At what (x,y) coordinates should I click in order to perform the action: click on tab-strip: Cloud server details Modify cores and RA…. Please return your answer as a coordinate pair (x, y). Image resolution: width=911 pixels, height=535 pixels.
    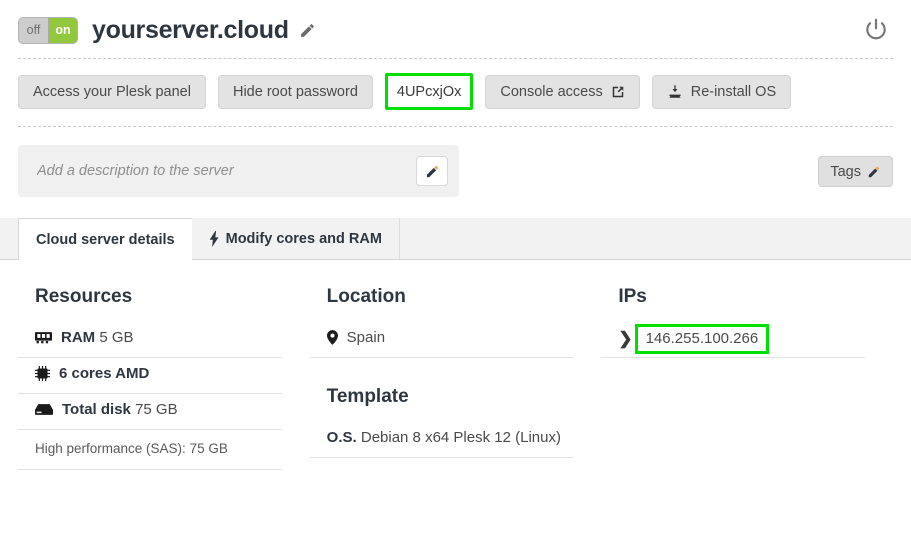
    Looking at the image, I should click on (455, 239).